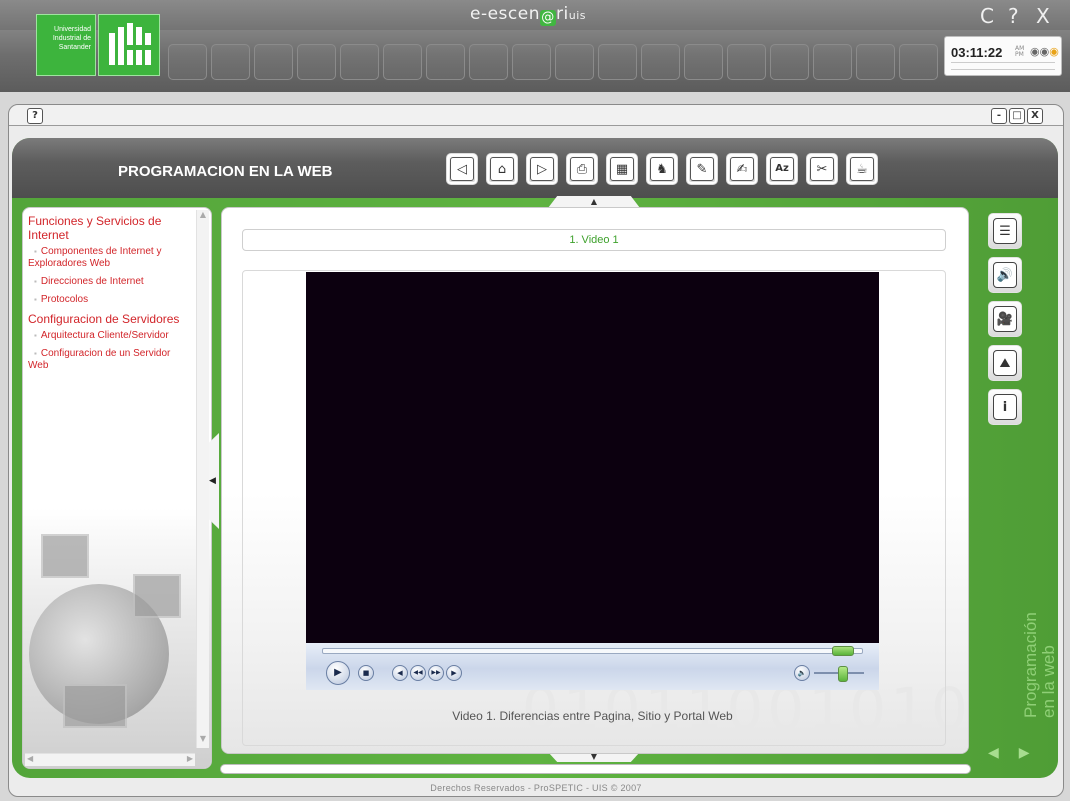 The height and width of the screenshot is (801, 1070). What do you see at coordinates (366, 673) in the screenshot?
I see `stop-button: ■` at bounding box center [366, 673].